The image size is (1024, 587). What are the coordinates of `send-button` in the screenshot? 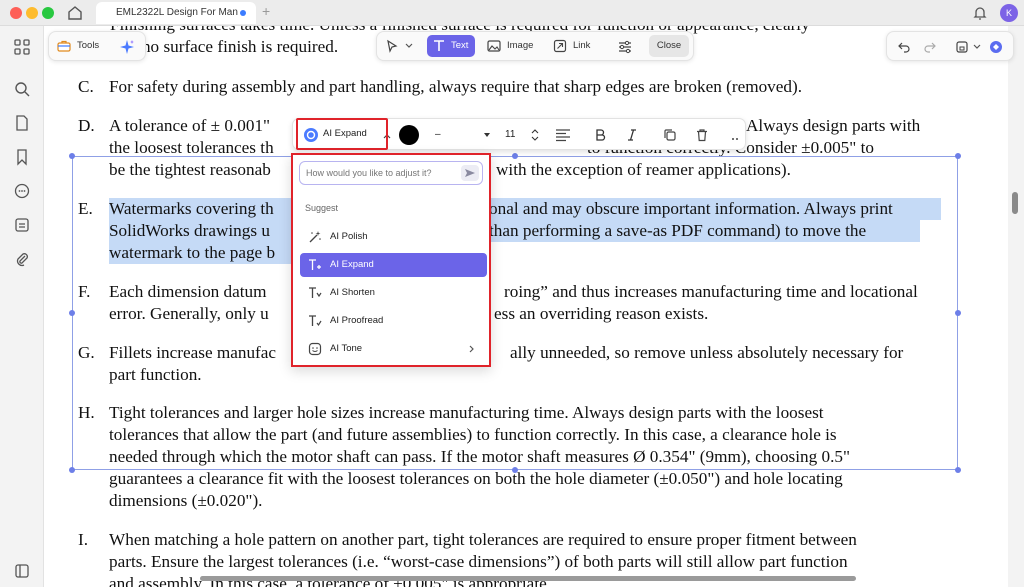 It's located at (470, 173).